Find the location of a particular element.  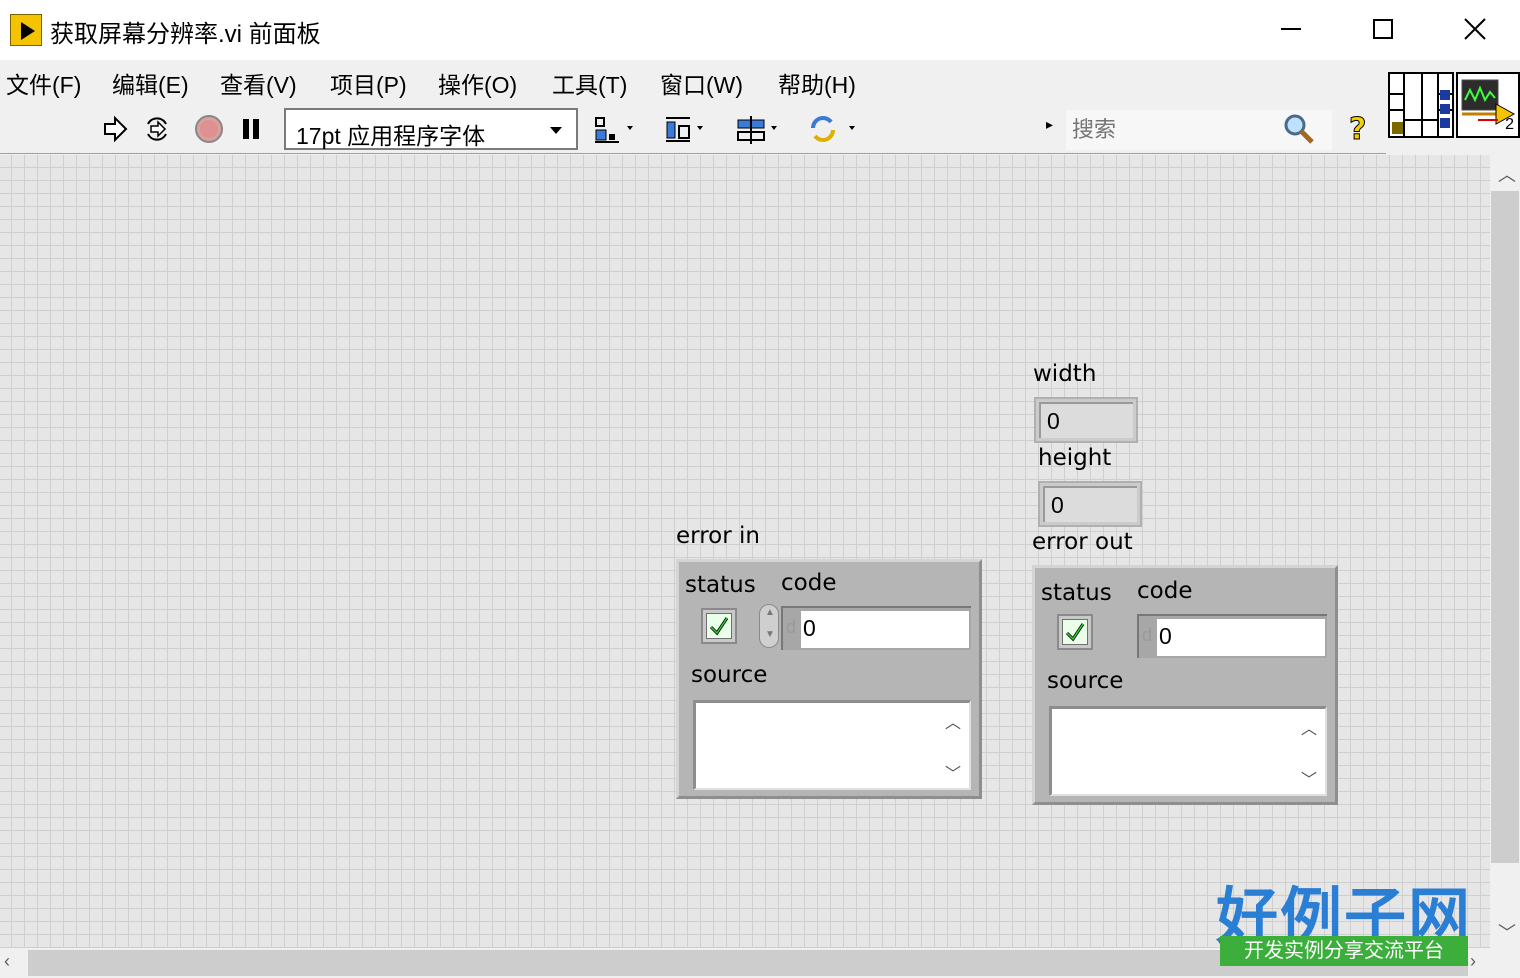

close-icon is located at coordinates (1475, 29).